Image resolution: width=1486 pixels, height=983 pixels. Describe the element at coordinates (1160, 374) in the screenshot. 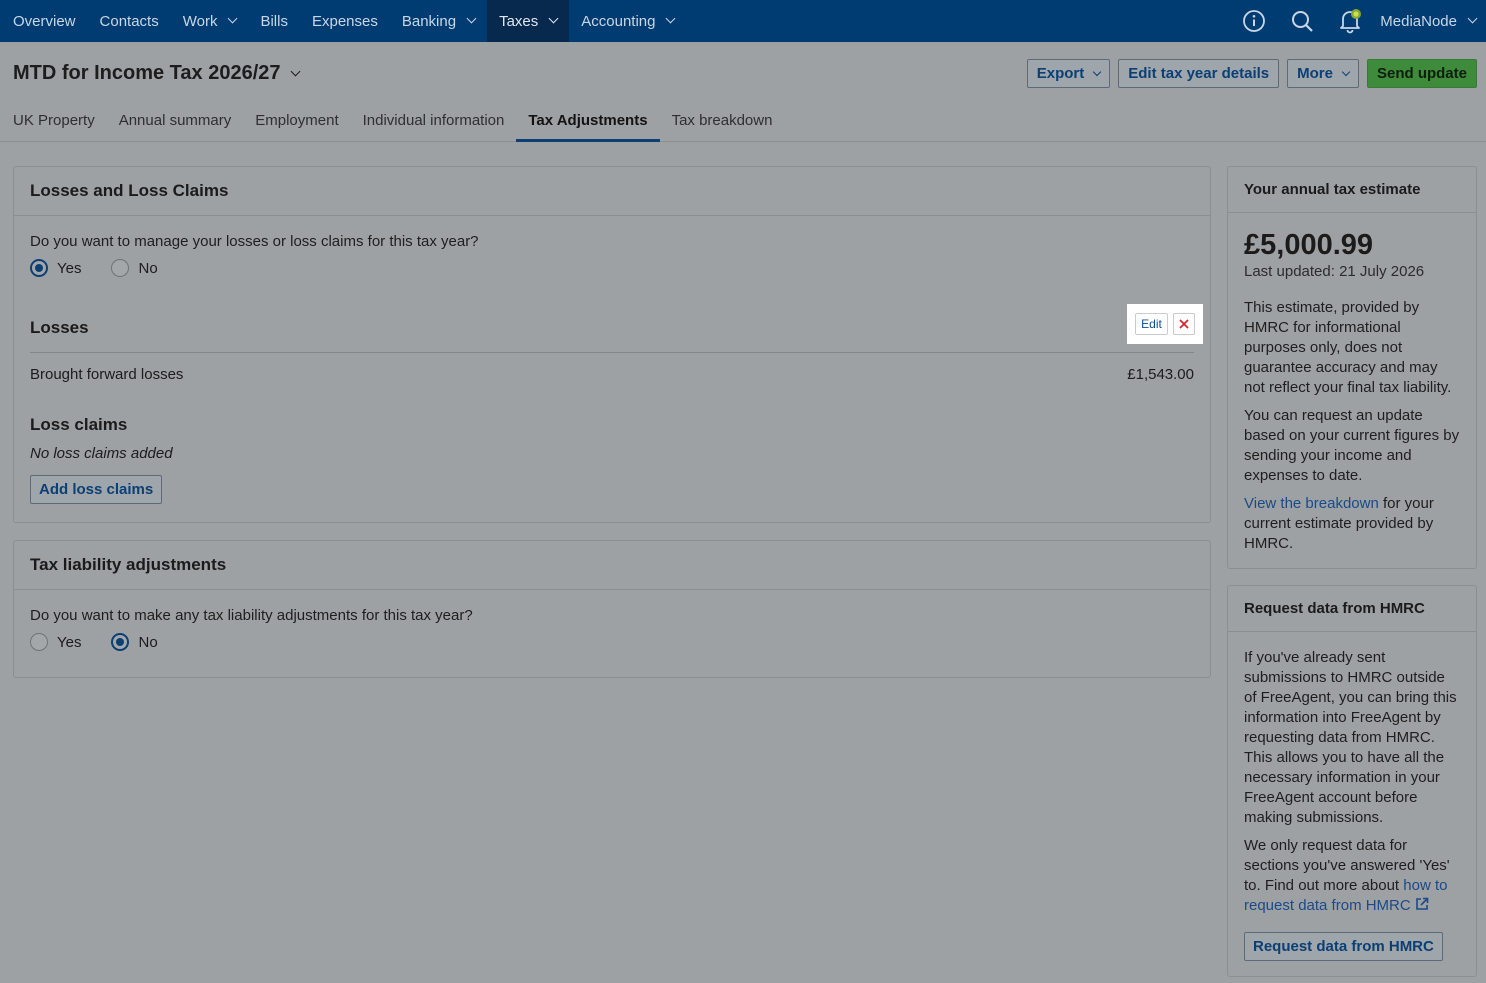

I see `losses-row-value: £1,543.00` at that location.